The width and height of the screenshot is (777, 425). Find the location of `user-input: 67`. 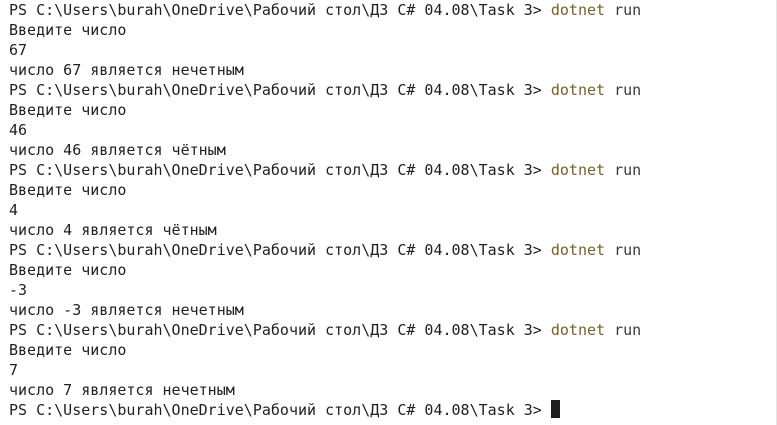

user-input: 67 is located at coordinates (18, 50).